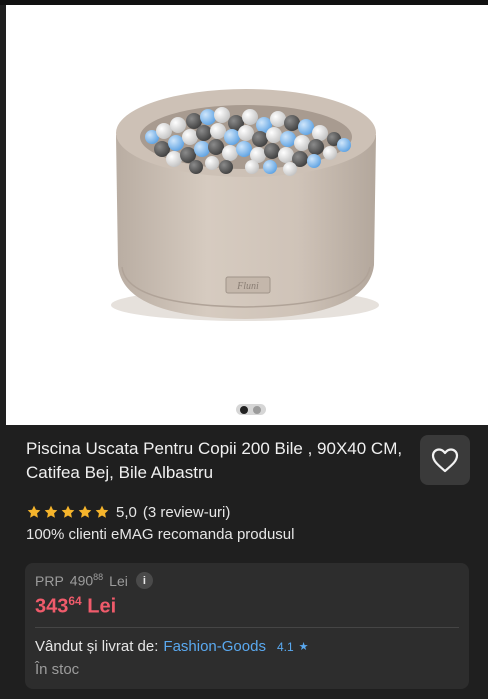 The image size is (488, 699). I want to click on seller-label: Vândut și livrat de:, so click(97, 646).